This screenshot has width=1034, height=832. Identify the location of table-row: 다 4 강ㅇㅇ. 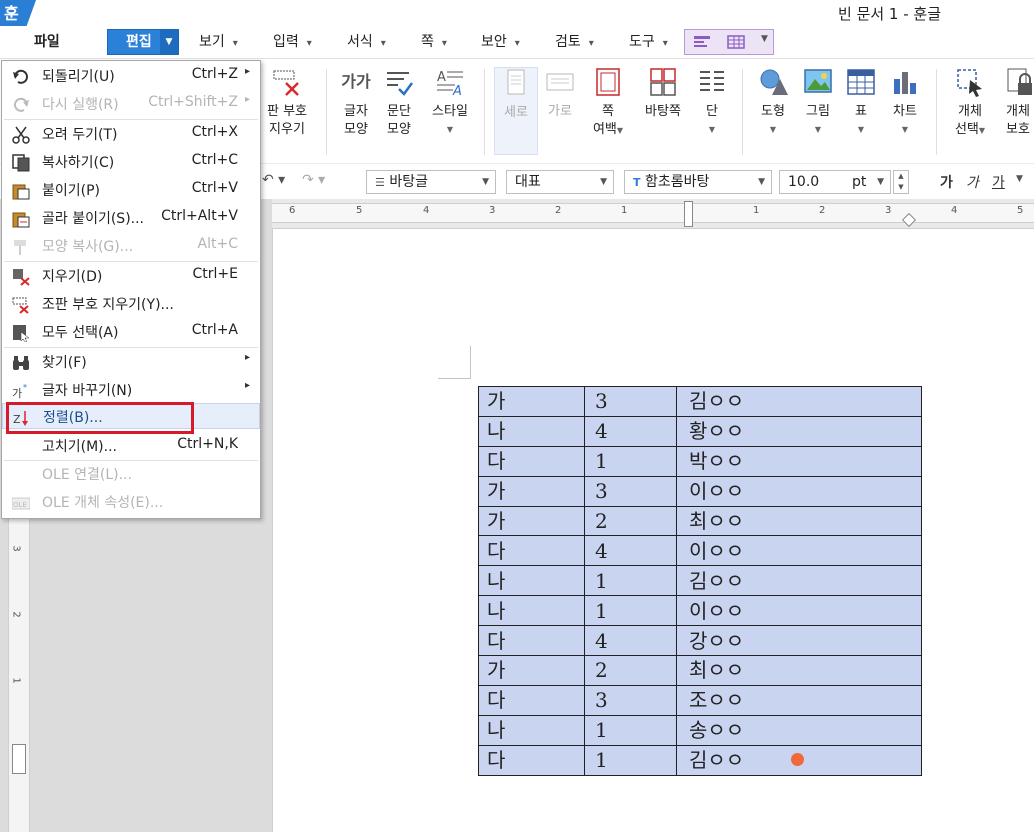
(700, 641).